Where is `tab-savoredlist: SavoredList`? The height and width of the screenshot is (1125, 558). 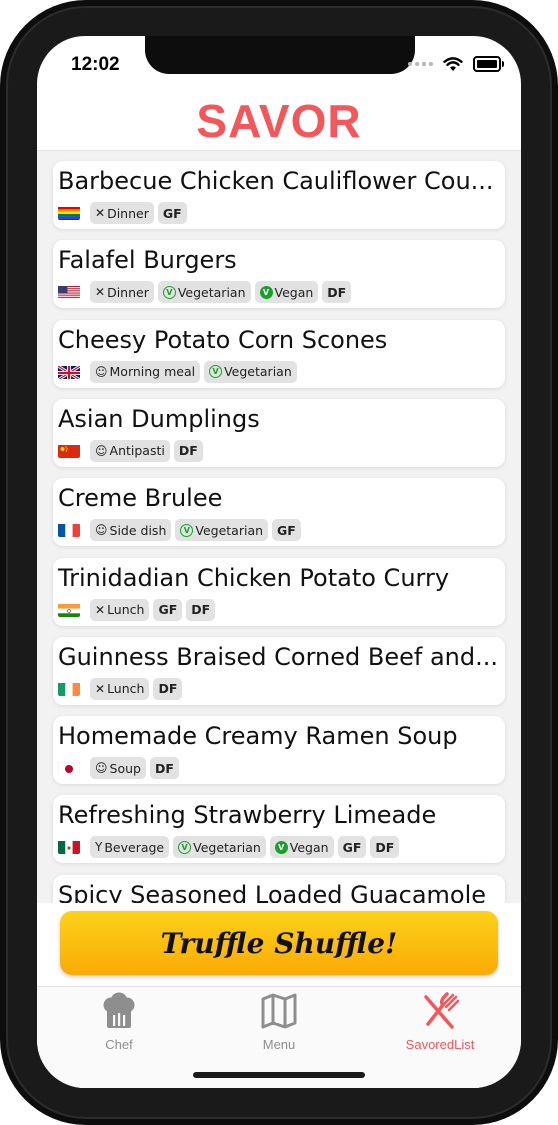 tab-savoredlist: SavoredList is located at coordinates (440, 1021).